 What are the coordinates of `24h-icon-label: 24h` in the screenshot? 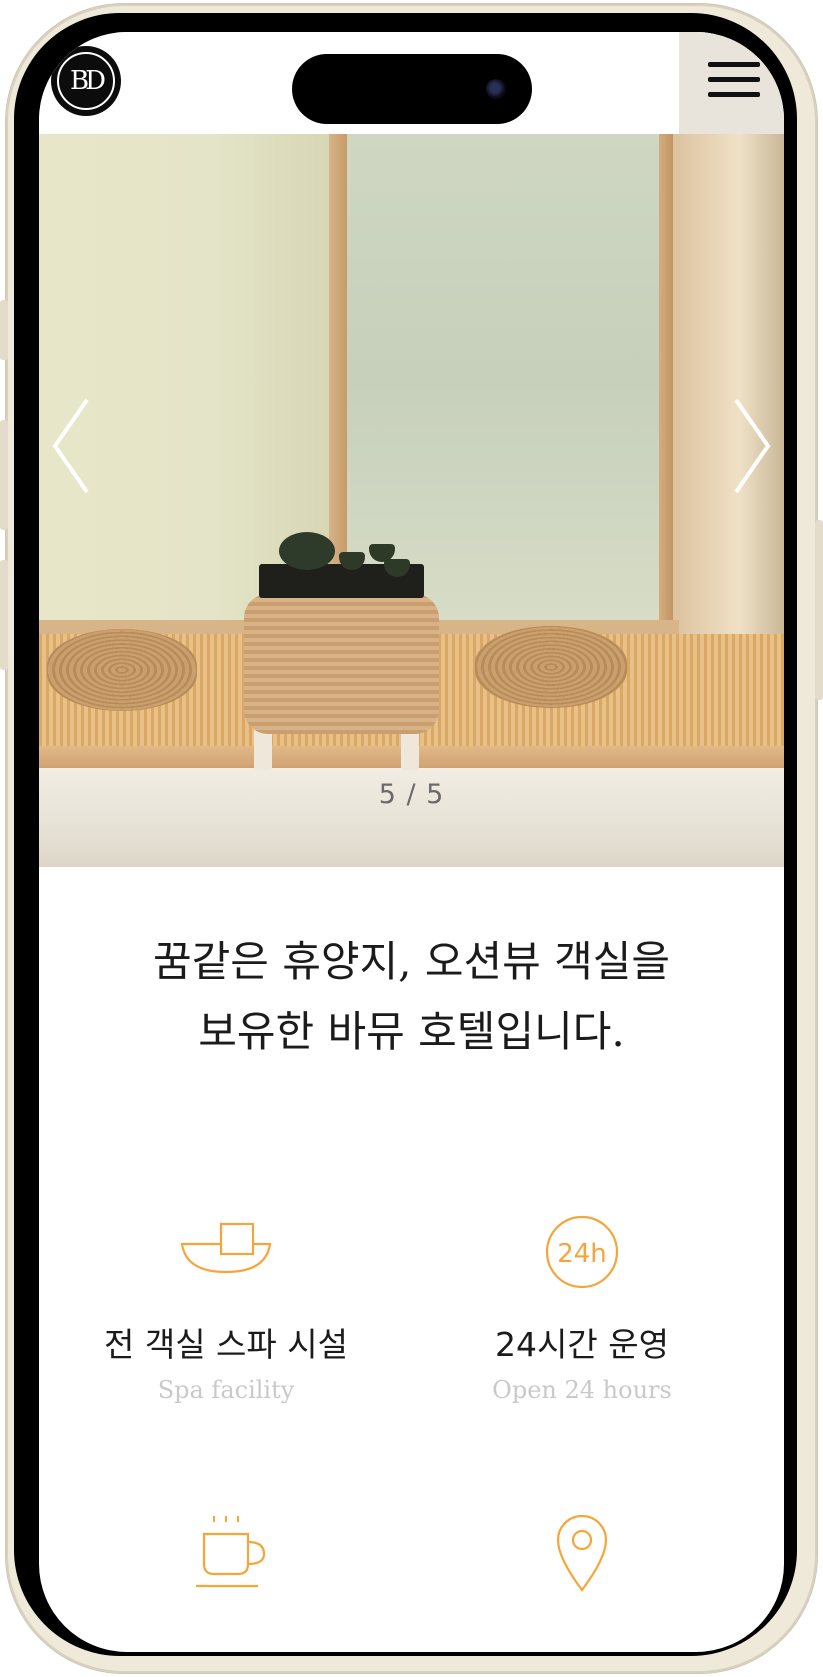 It's located at (582, 1254).